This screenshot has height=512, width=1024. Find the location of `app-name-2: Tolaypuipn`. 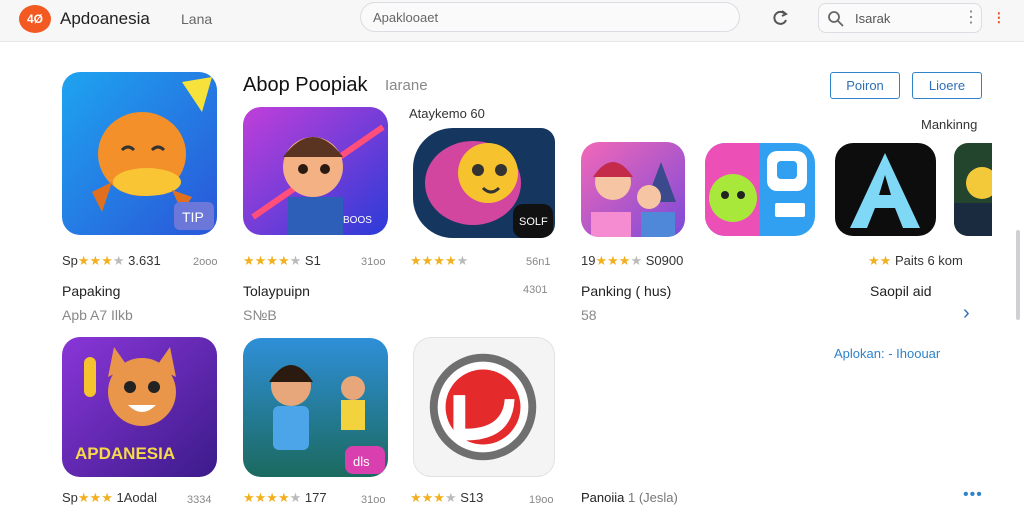

app-name-2: Tolaypuipn is located at coordinates (276, 291).